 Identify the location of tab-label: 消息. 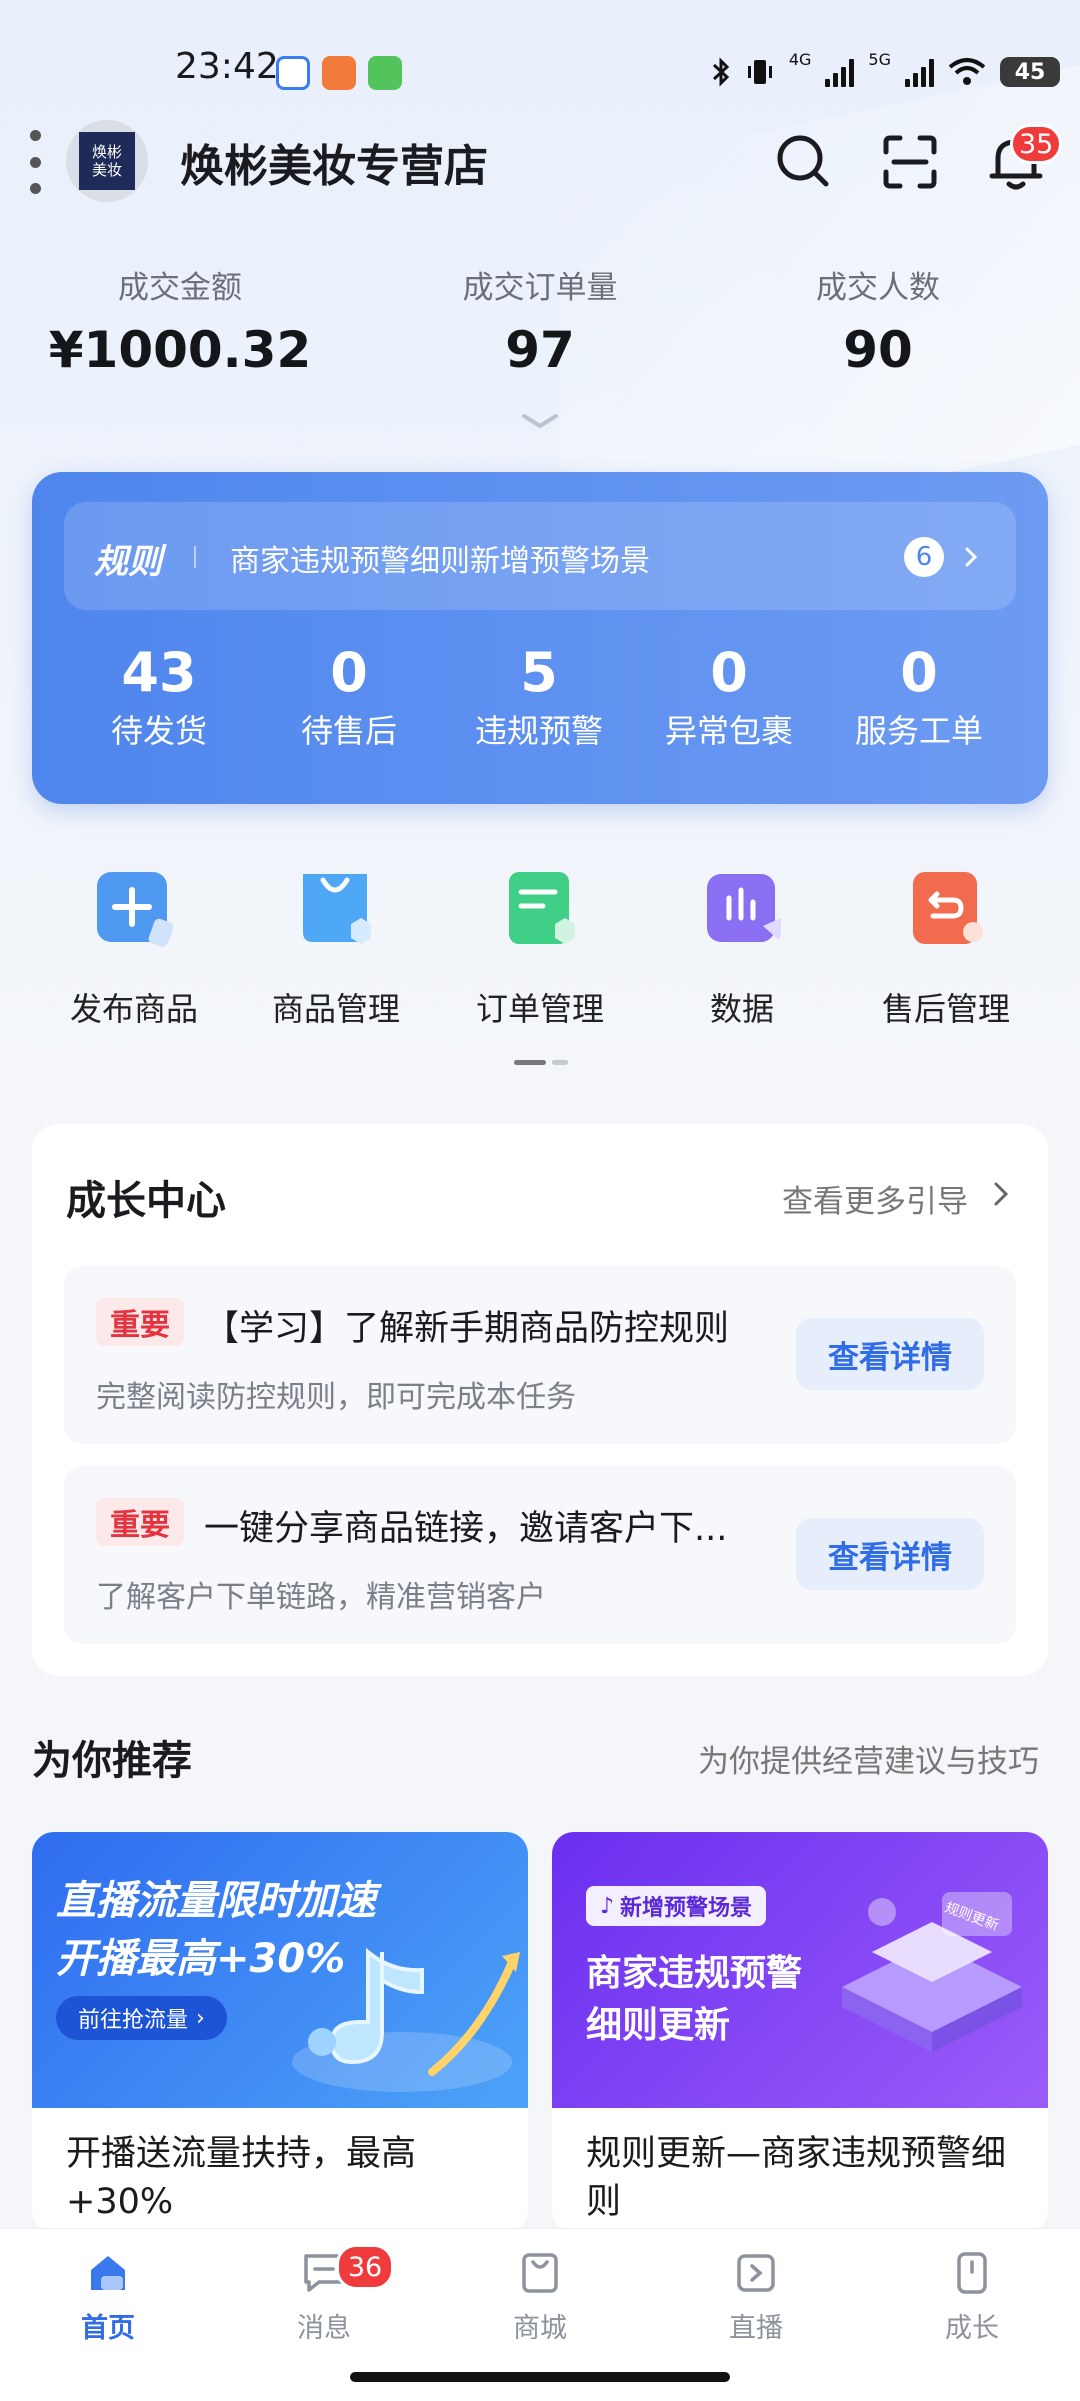
(324, 2328).